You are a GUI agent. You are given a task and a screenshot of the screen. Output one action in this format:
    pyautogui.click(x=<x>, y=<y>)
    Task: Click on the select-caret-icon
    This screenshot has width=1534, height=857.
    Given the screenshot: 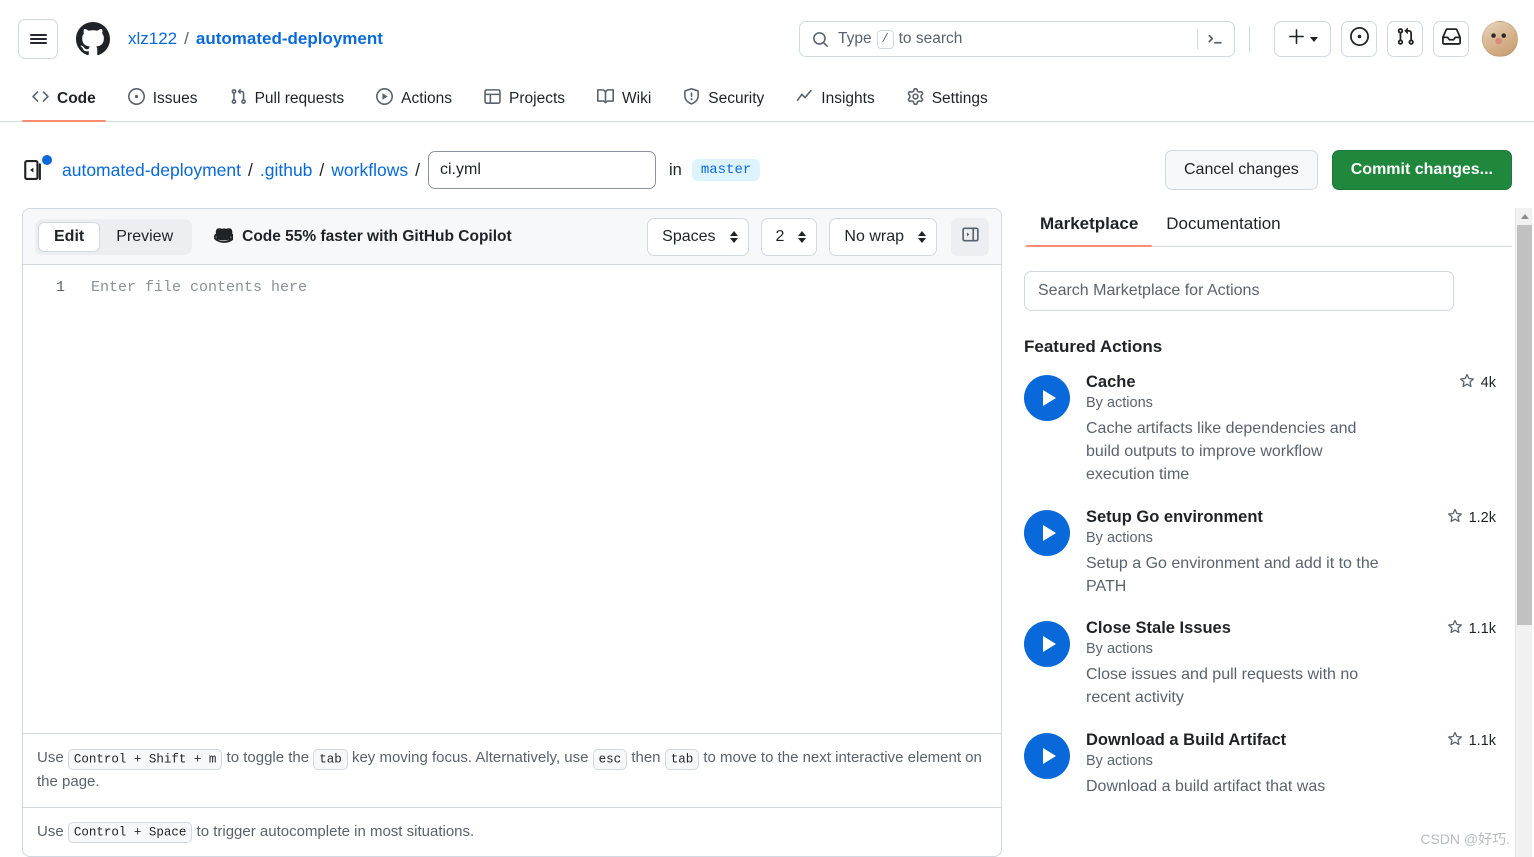 What is the action you would take?
    pyautogui.click(x=802, y=236)
    